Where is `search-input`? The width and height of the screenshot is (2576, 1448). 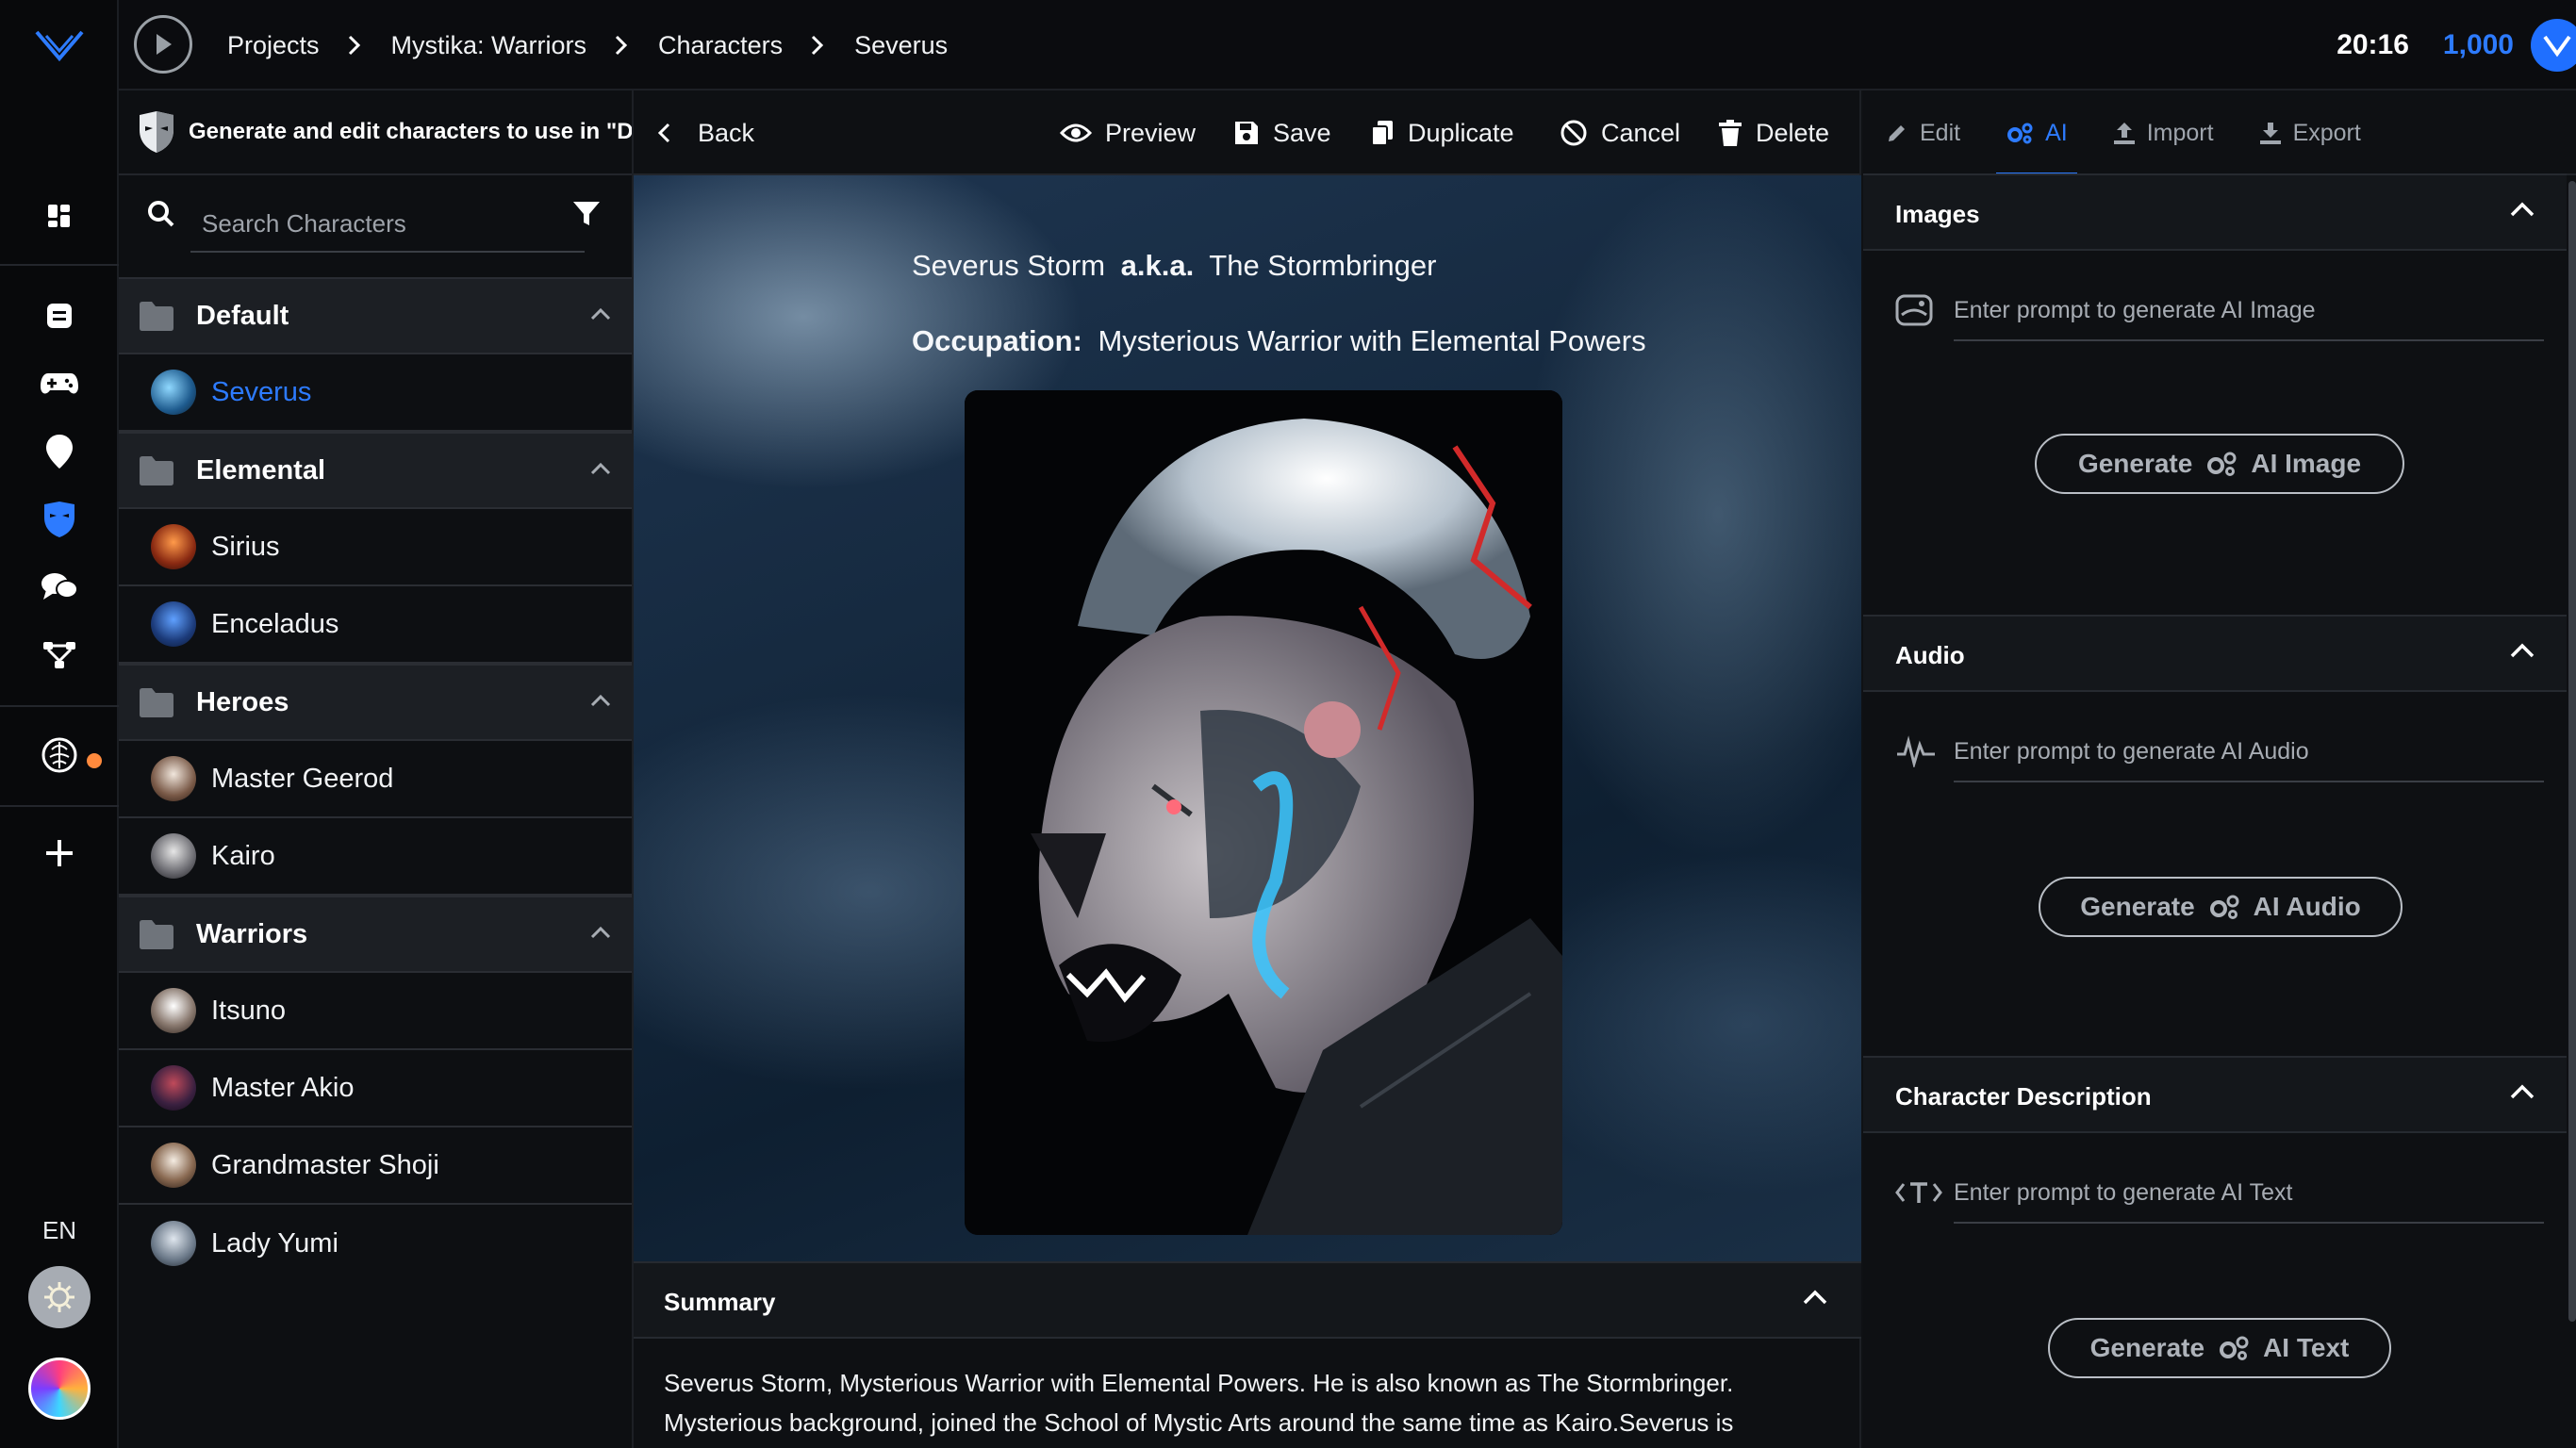
search-input is located at coordinates (387, 224).